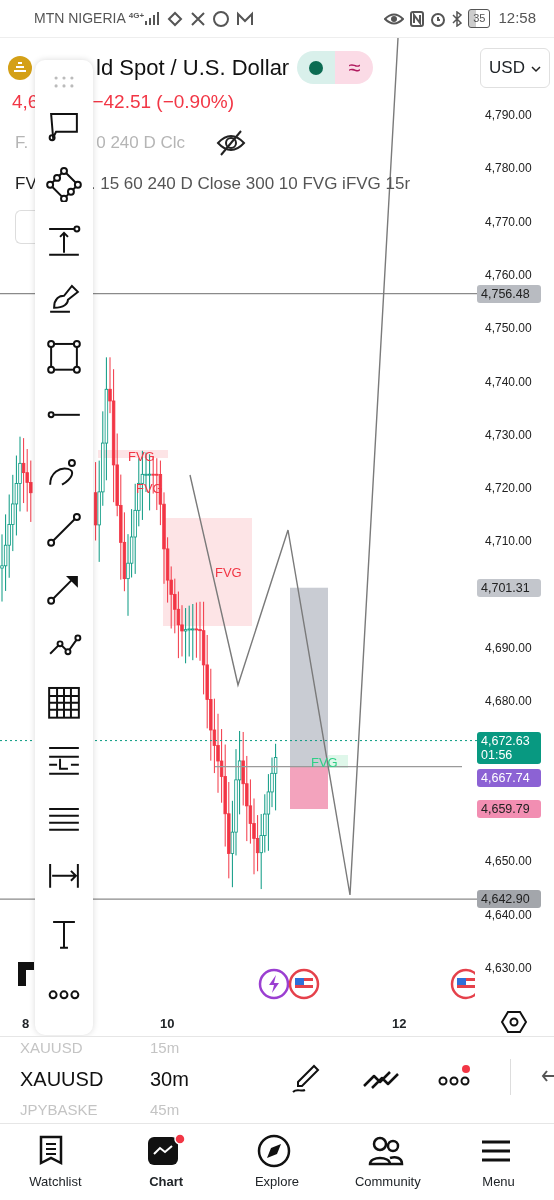  Describe the element at coordinates (55, 1162) in the screenshot. I see `nav-tab: Watchlist` at that location.